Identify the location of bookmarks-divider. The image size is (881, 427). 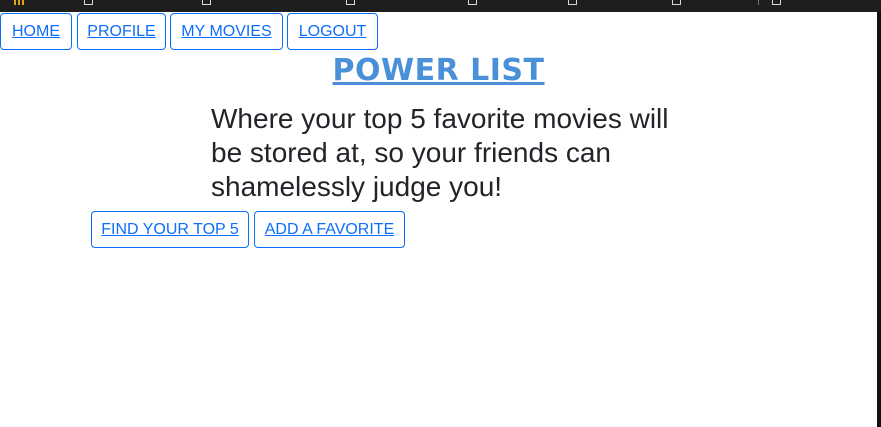
(758, 2).